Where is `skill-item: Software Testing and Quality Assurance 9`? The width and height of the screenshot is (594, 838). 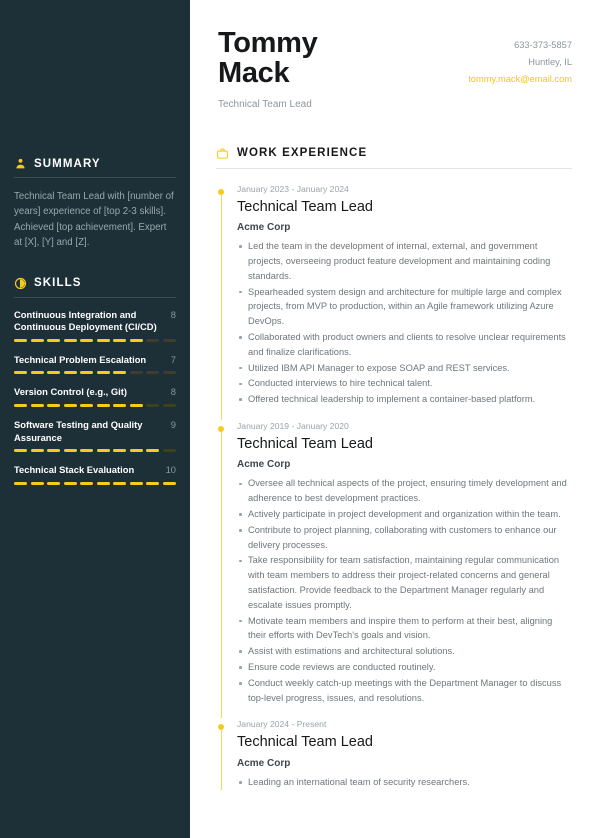
skill-item: Software Testing and Quality Assurance 9 is located at coordinates (95, 436).